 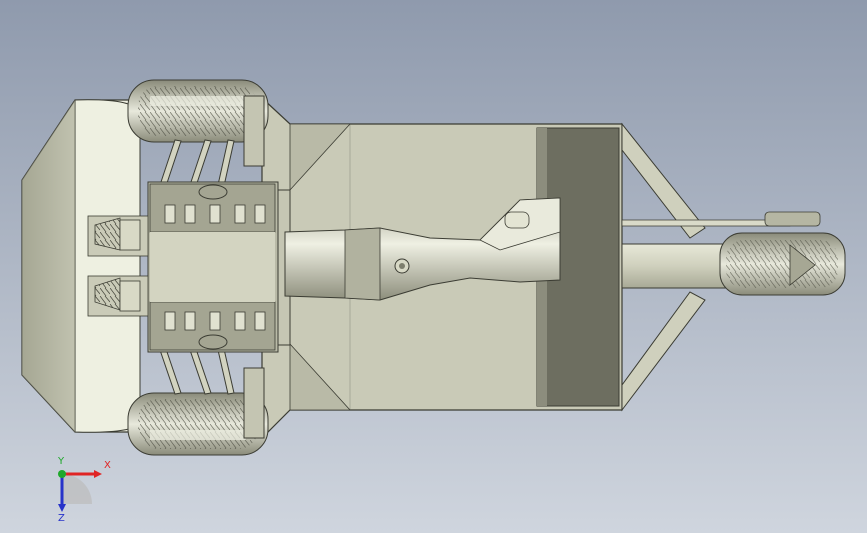 I want to click on z-axis-arrowhead, so click(x=62, y=508).